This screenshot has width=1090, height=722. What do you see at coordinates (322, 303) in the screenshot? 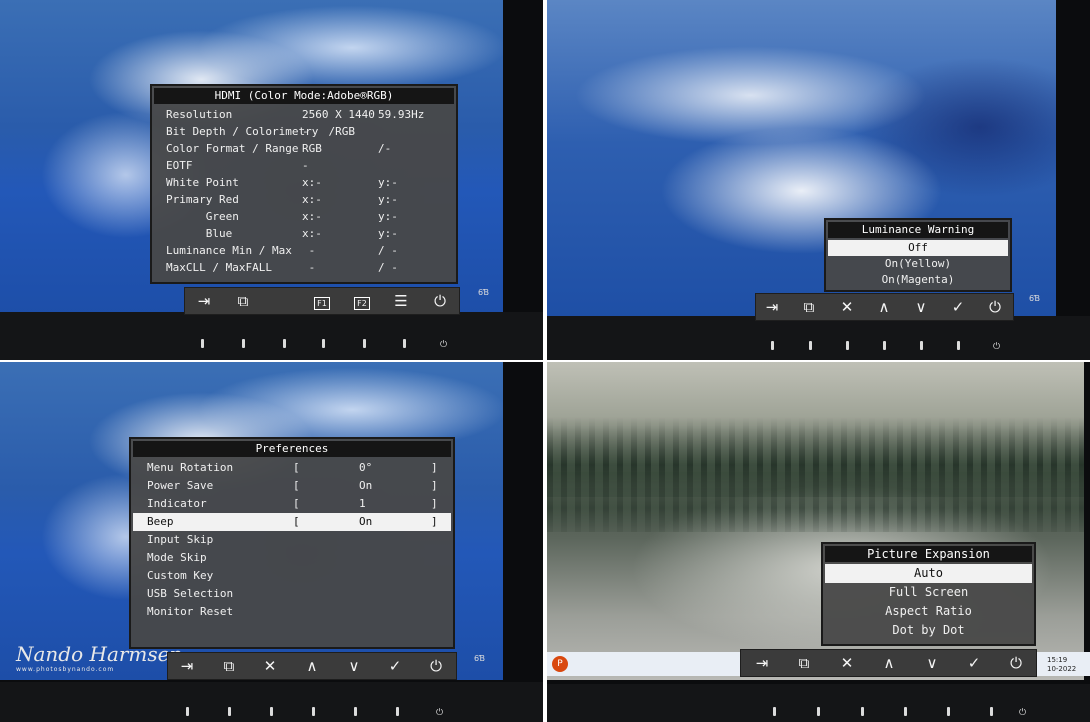
I see `f1-key-label: F1` at bounding box center [322, 303].